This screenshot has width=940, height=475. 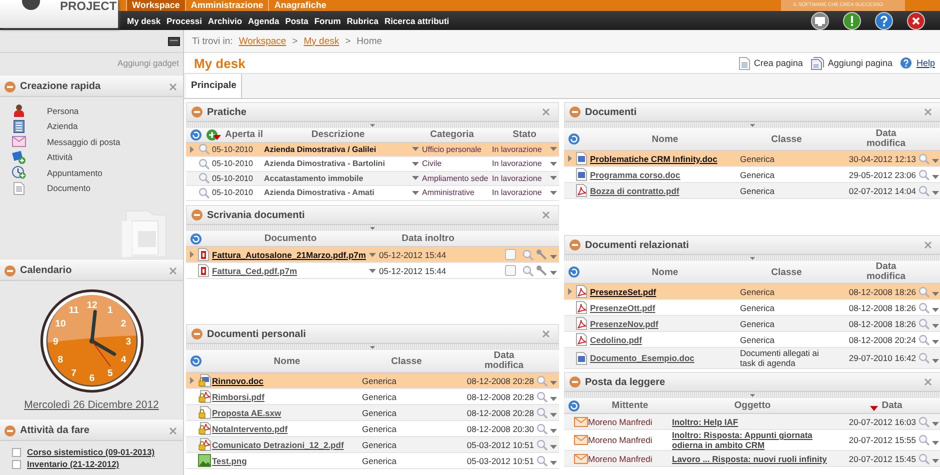 What do you see at coordinates (63, 111) in the screenshot?
I see `quick-create-link: Persona` at bounding box center [63, 111].